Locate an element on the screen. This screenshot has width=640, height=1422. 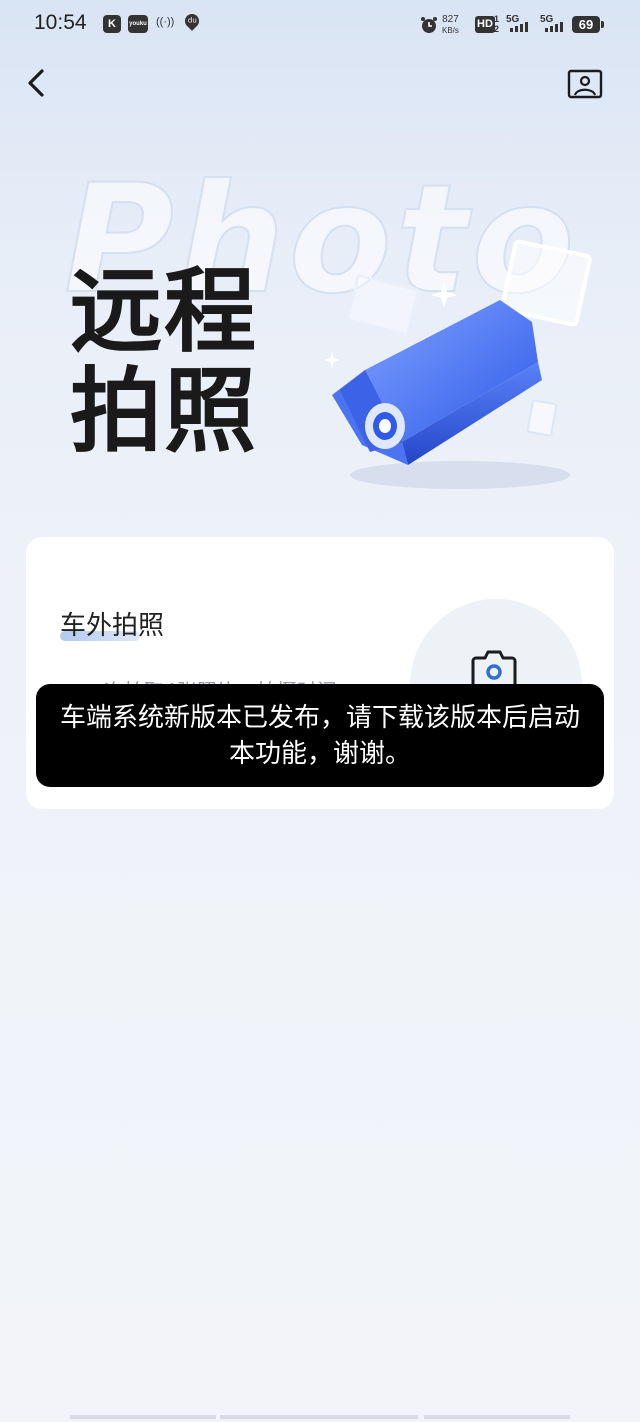
page-title-line2: 拍照 is located at coordinates (164, 411).